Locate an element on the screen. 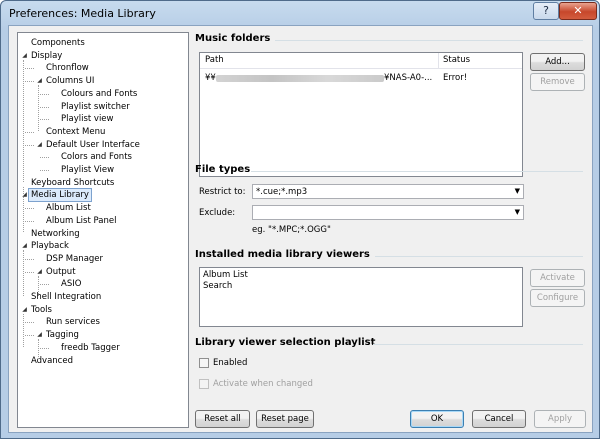 The height and width of the screenshot is (439, 600). tree-item-label: Album List Panel is located at coordinates (81, 220).